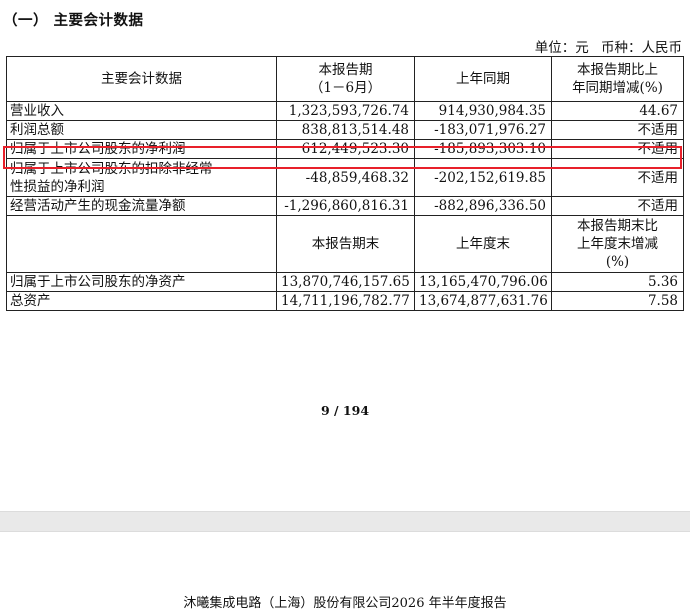  What do you see at coordinates (141, 282) in the screenshot?
I see `row-label: 归属于上市公司股东的净资产` at bounding box center [141, 282].